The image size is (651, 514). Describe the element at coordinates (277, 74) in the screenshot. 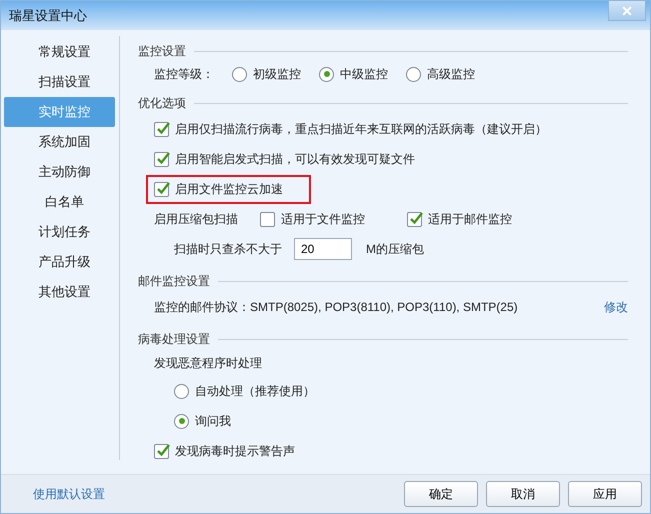

I see `radio-label: 初级监控` at that location.